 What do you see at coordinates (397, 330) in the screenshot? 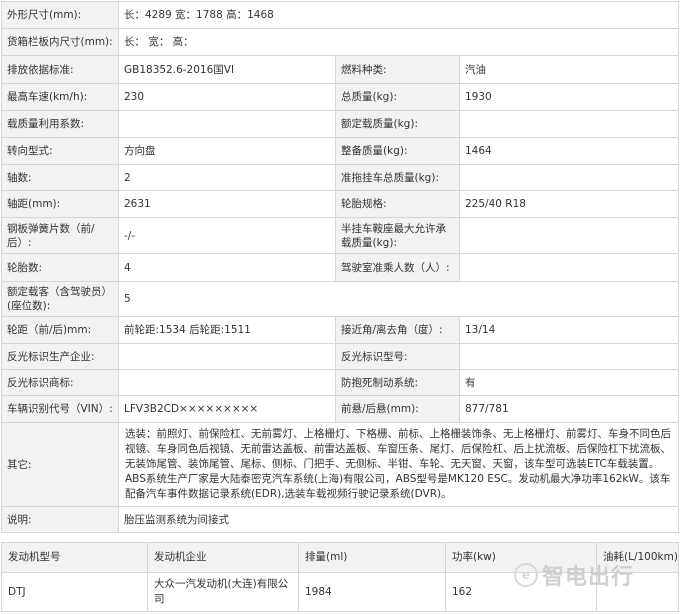
I see `label-approach-angle: 接近角/离去角（度）:` at bounding box center [397, 330].